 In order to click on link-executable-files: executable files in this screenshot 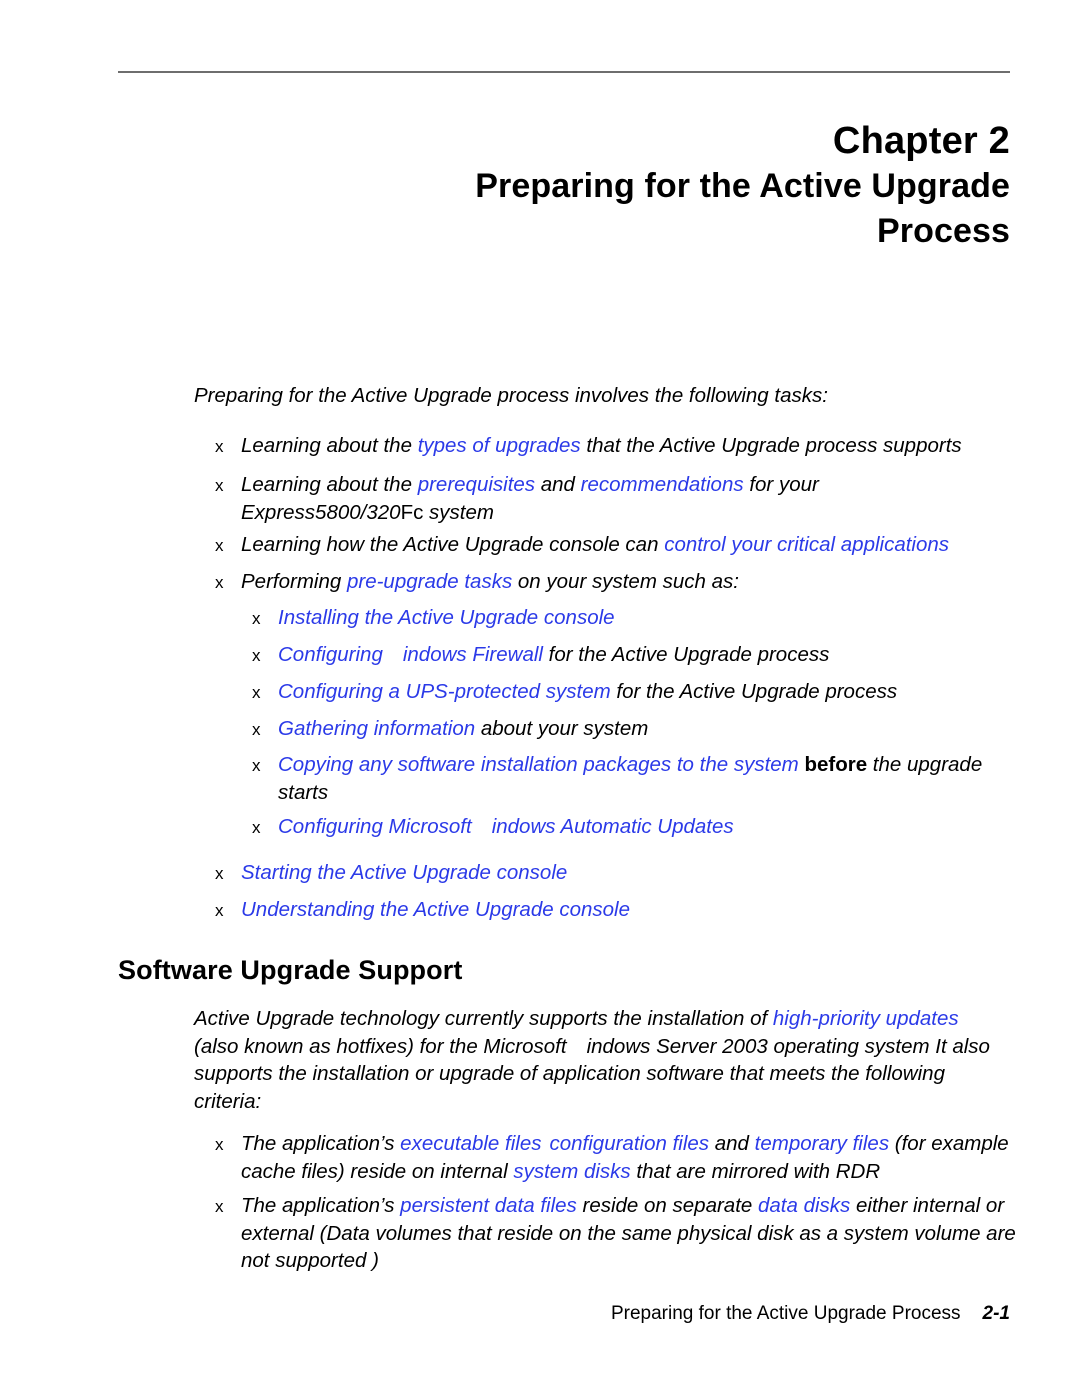, I will do `click(470, 1143)`.